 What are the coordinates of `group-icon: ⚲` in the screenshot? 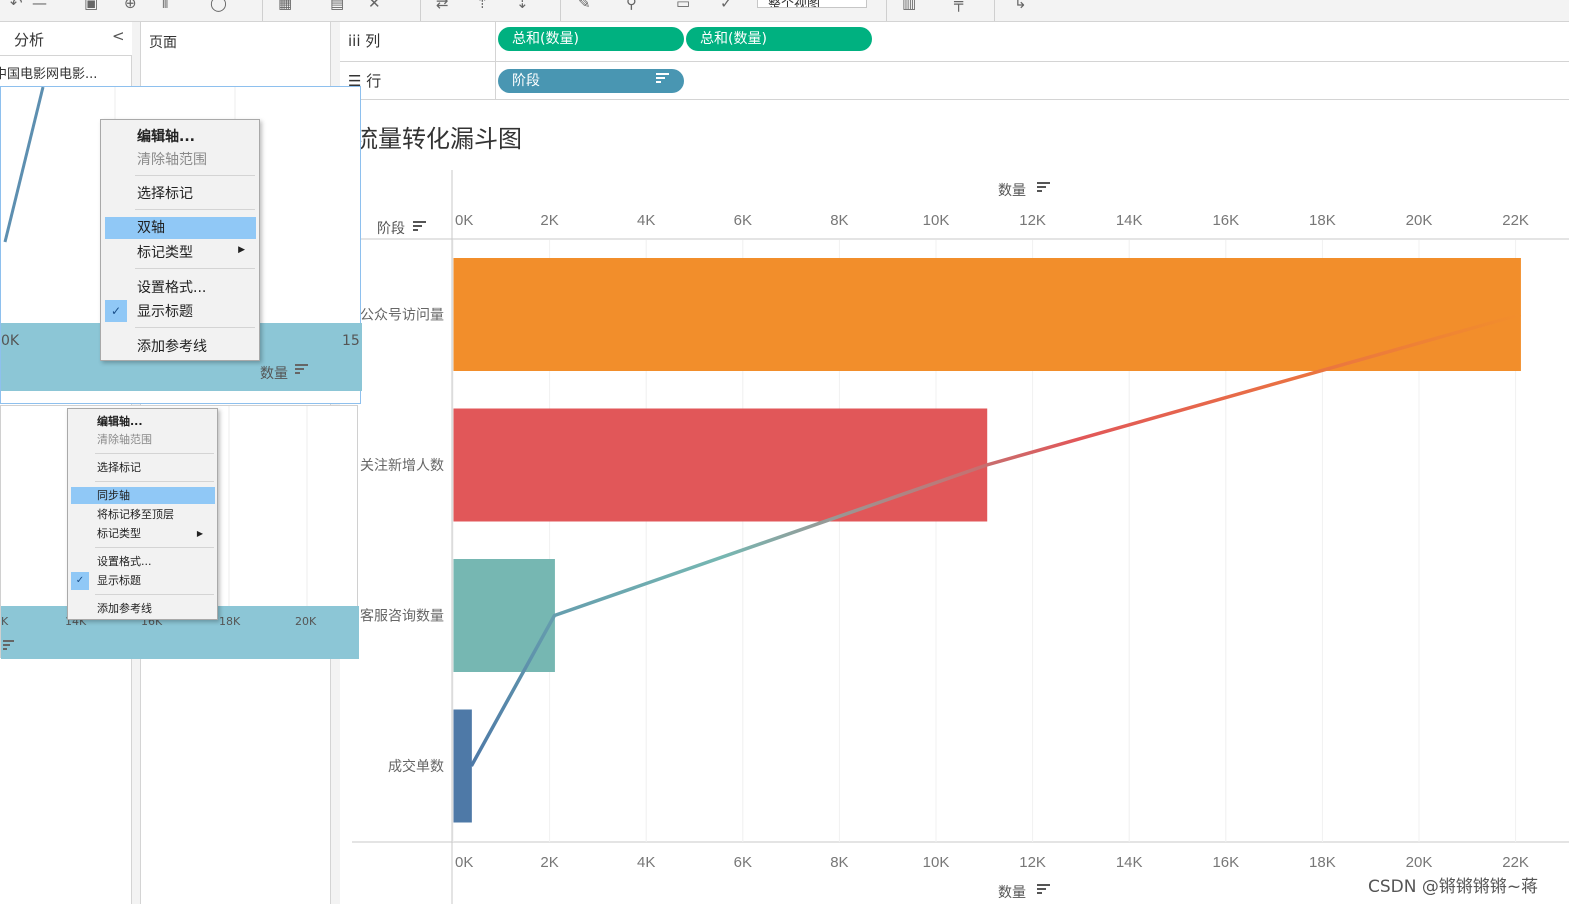 It's located at (631, 6).